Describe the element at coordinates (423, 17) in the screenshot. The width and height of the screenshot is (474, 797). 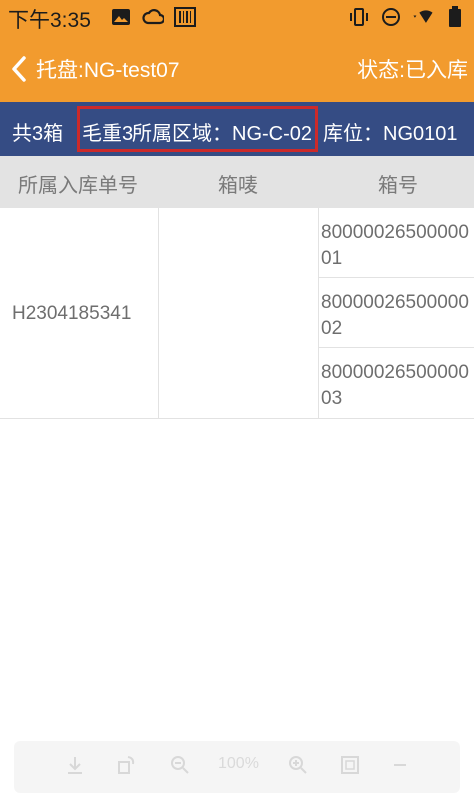
I see `wifi-icon` at that location.